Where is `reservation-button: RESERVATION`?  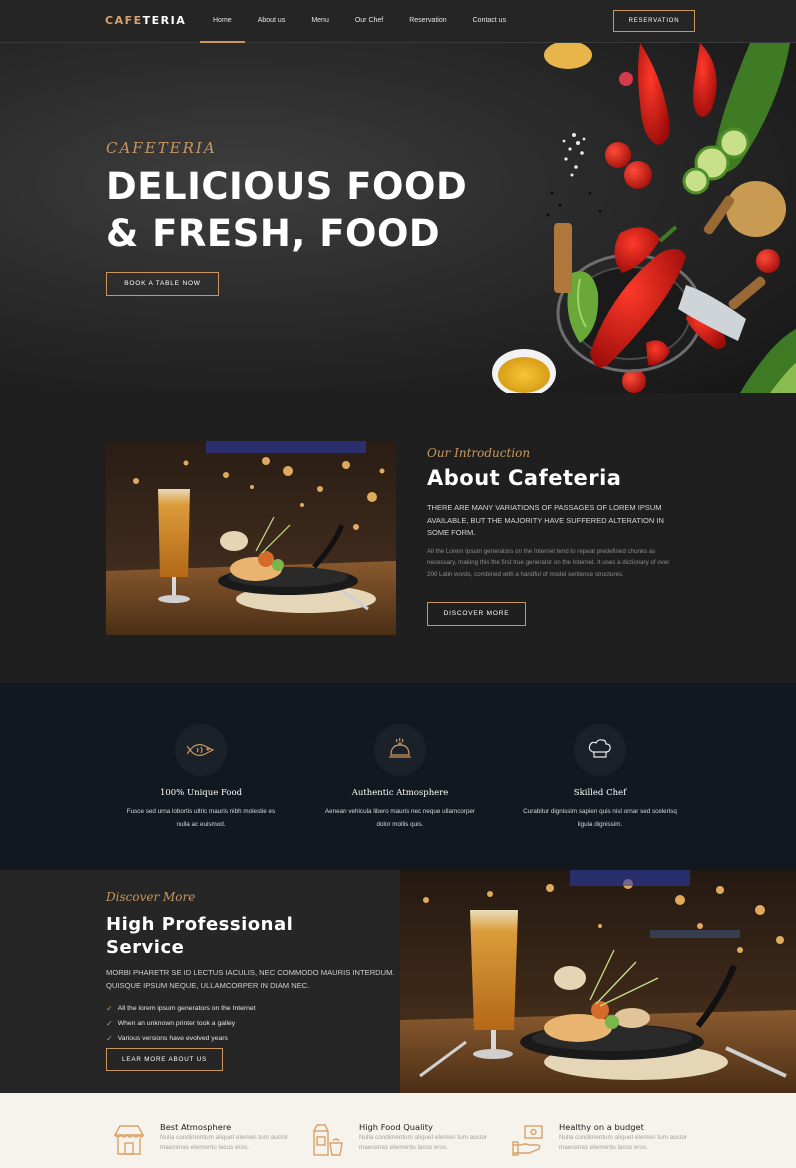
reservation-button: RESERVATION is located at coordinates (654, 21).